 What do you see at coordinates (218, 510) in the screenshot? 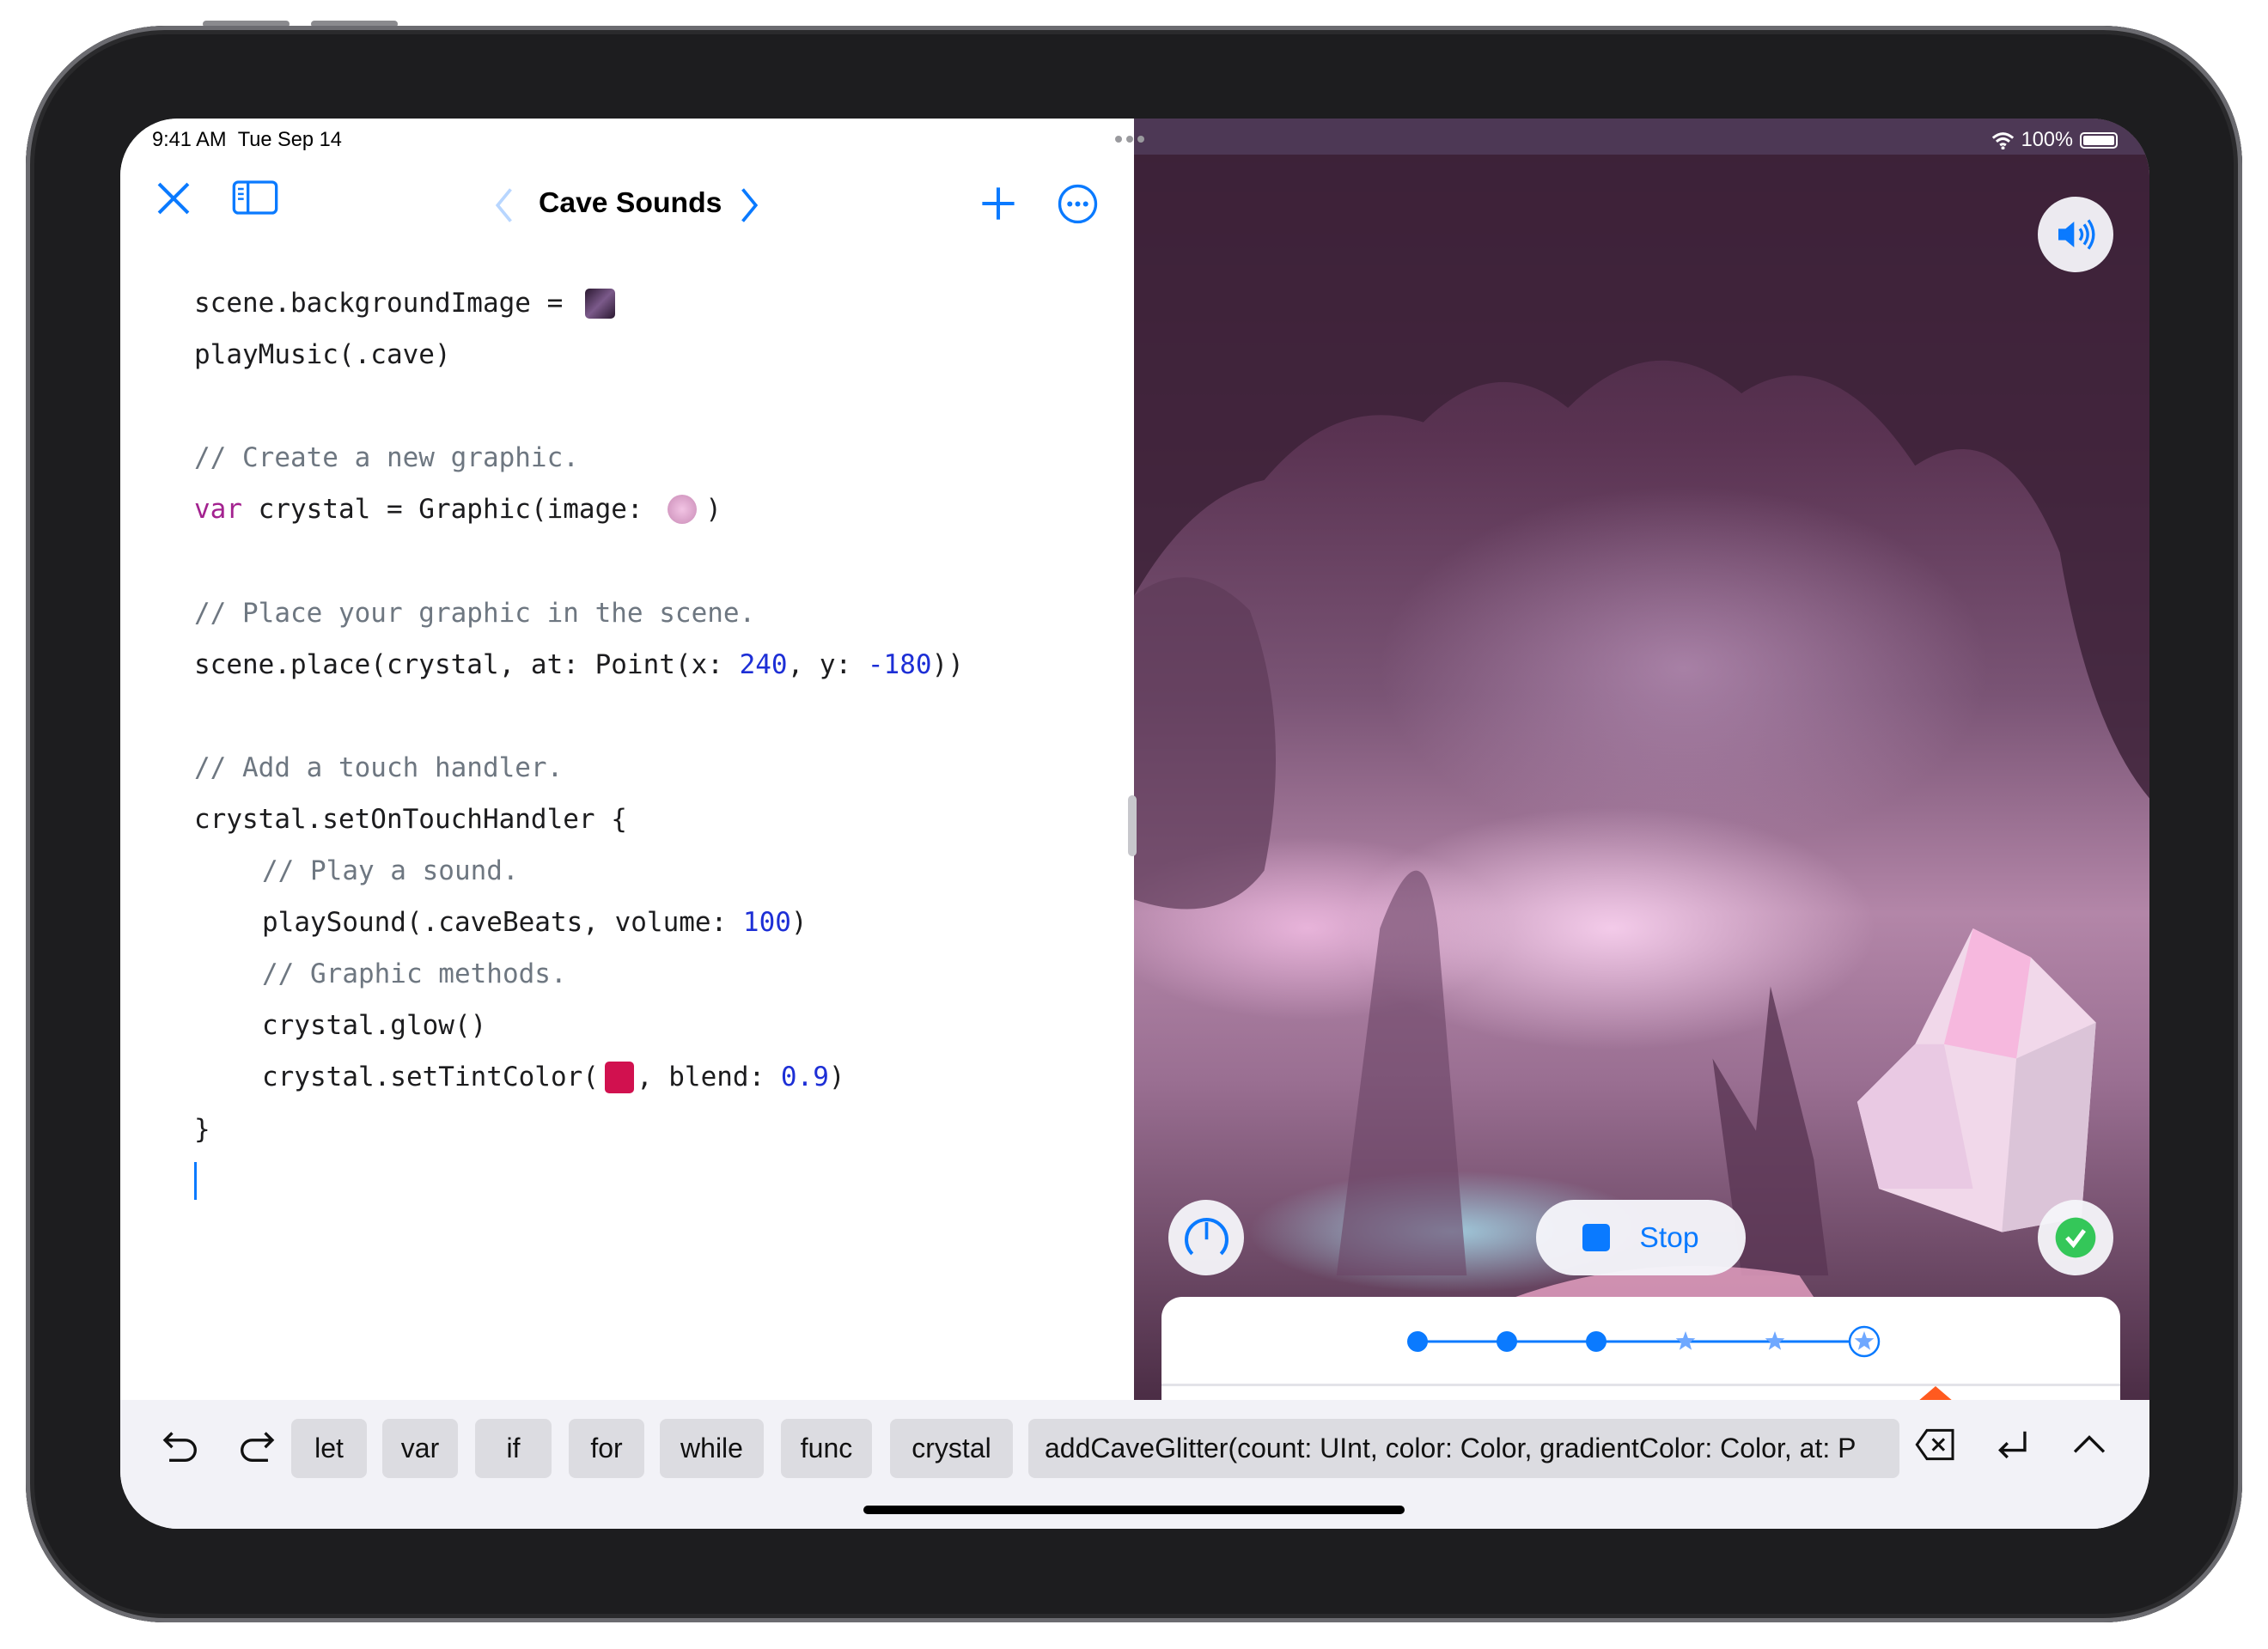
I see `keyword: var` at bounding box center [218, 510].